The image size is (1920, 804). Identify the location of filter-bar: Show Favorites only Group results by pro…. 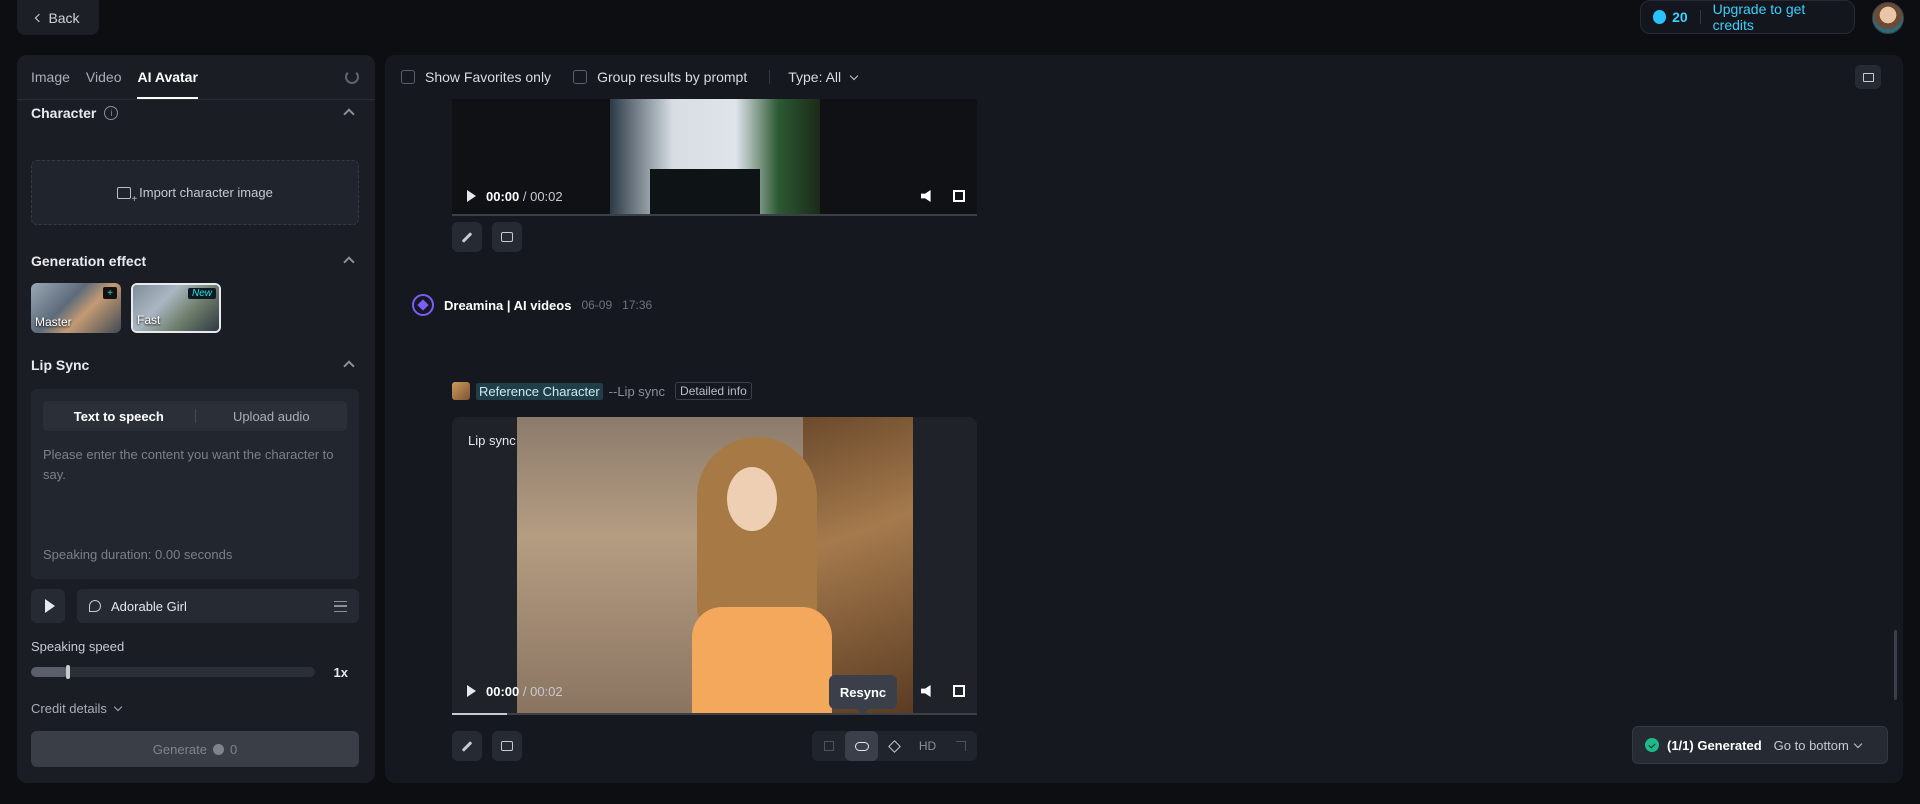
(1144, 77).